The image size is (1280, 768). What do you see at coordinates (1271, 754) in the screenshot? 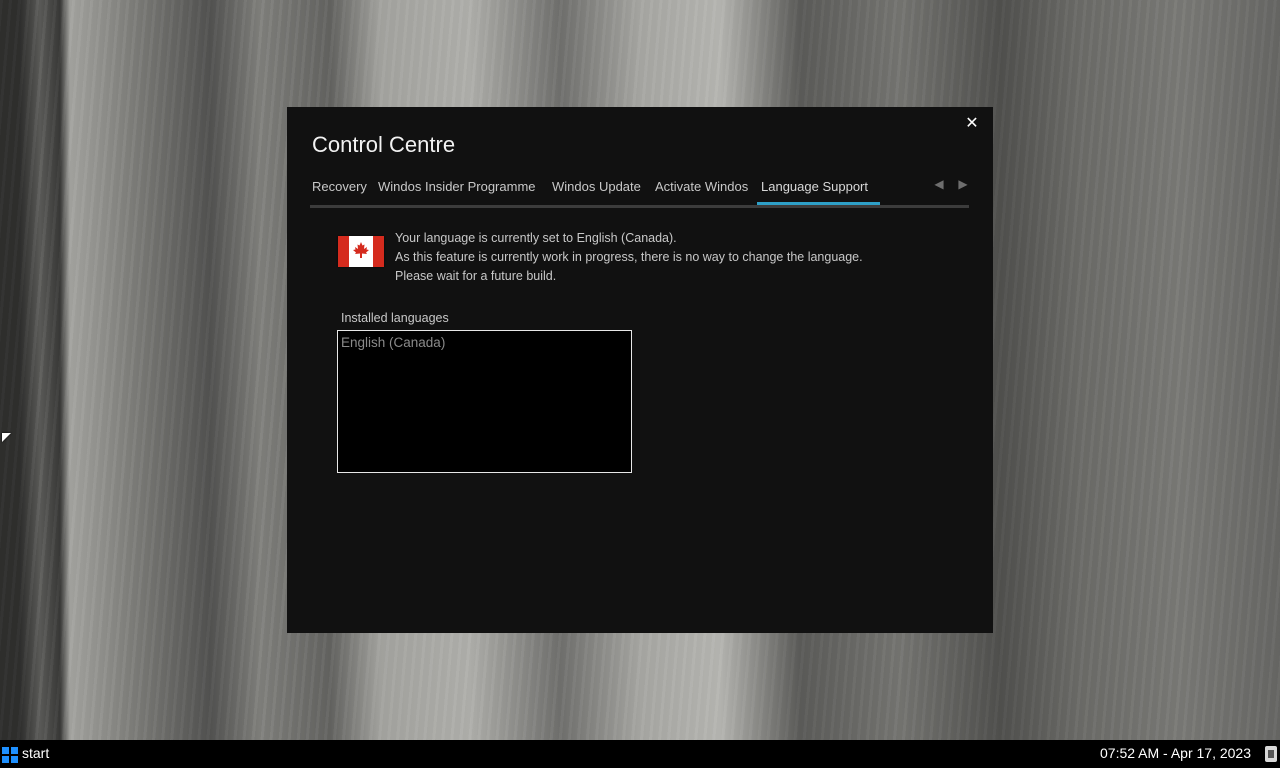
I see `notification-icon` at bounding box center [1271, 754].